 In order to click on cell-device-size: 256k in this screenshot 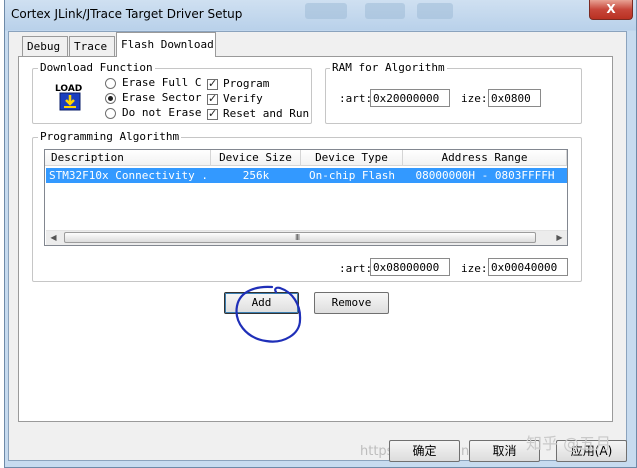, I will do `click(256, 175)`.